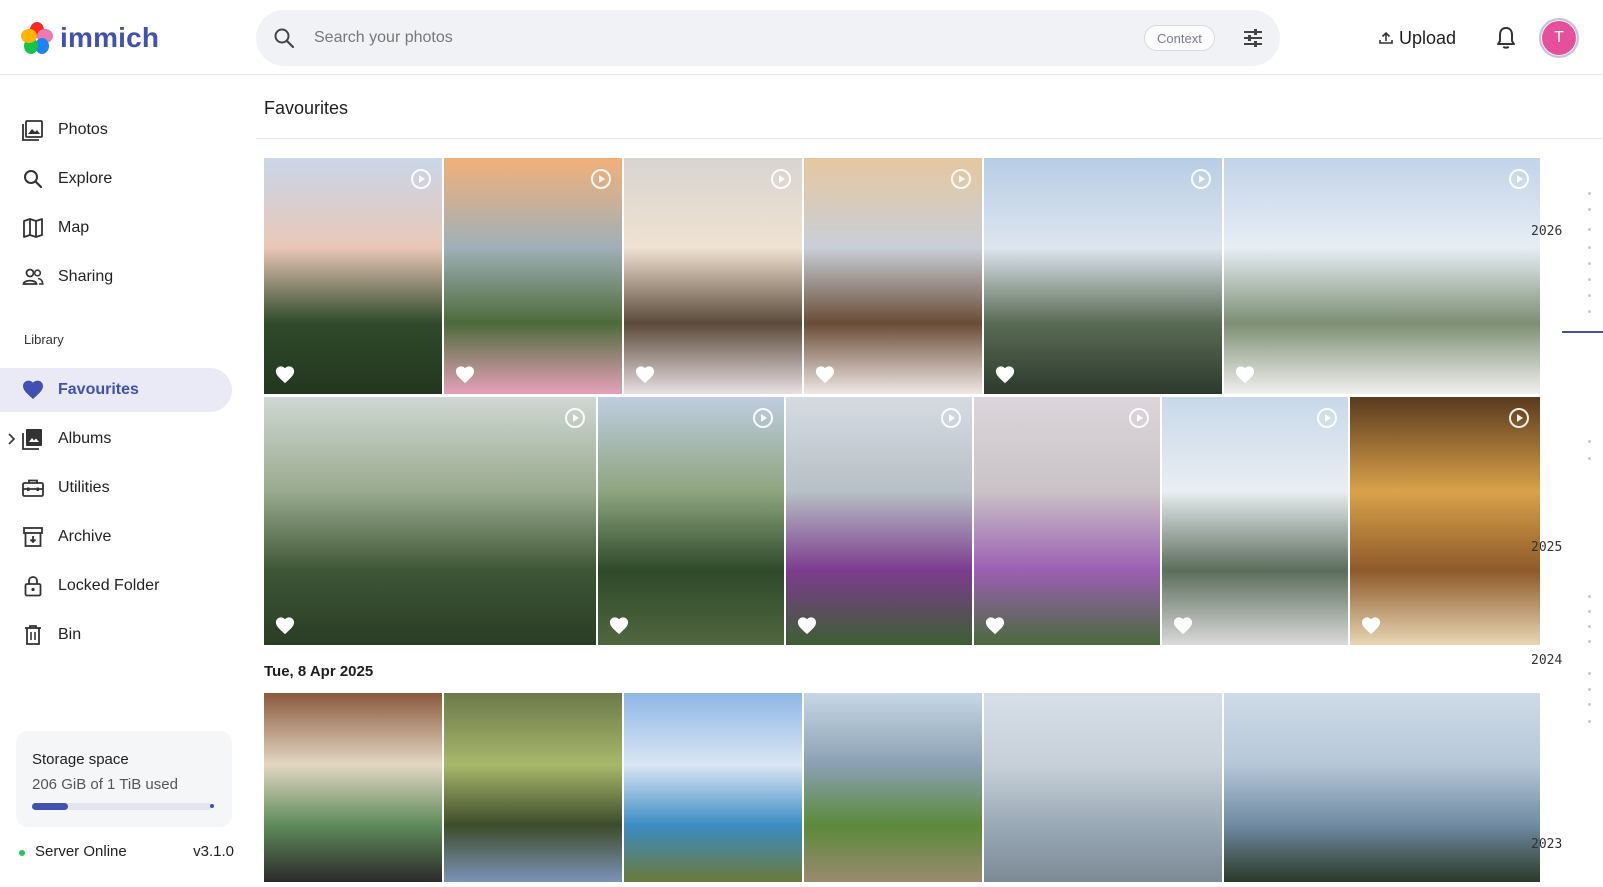 This screenshot has width=1603, height=887. I want to click on context-label: Context, so click(1179, 38).